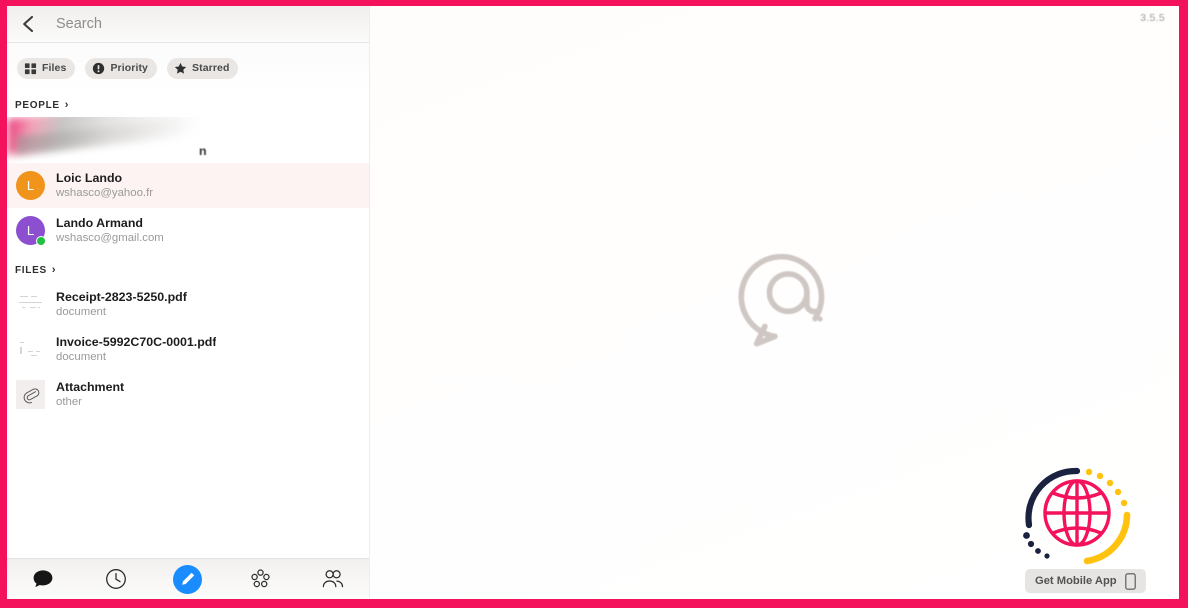 The image size is (1188, 608). I want to click on list-item-file: Invoice-5992C70C-0001.pdf document, so click(188, 349).